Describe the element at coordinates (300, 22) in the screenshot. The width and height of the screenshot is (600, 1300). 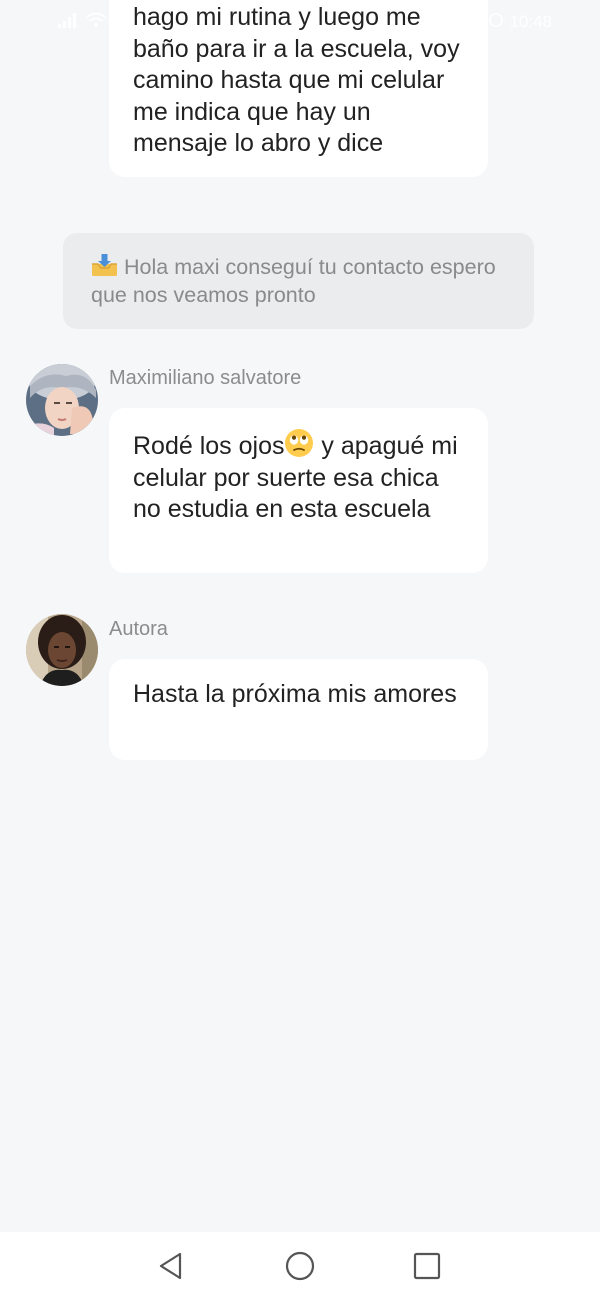
I see `status-bar: 10:48` at that location.